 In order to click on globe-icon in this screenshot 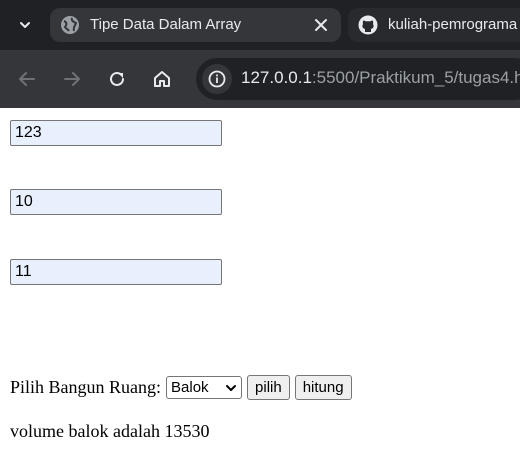, I will do `click(70, 25)`.